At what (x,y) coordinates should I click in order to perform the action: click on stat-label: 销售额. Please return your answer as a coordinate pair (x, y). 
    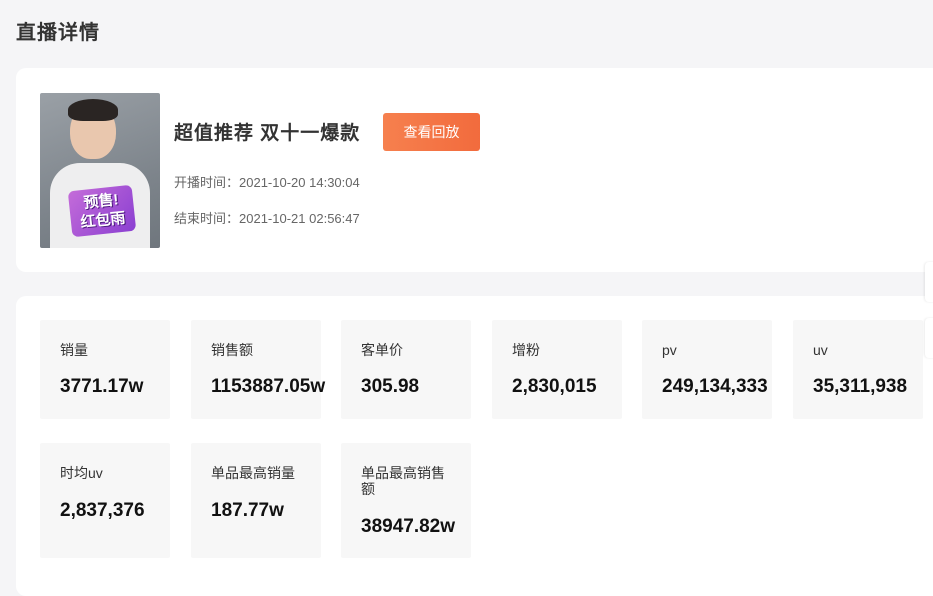
    Looking at the image, I should click on (232, 350).